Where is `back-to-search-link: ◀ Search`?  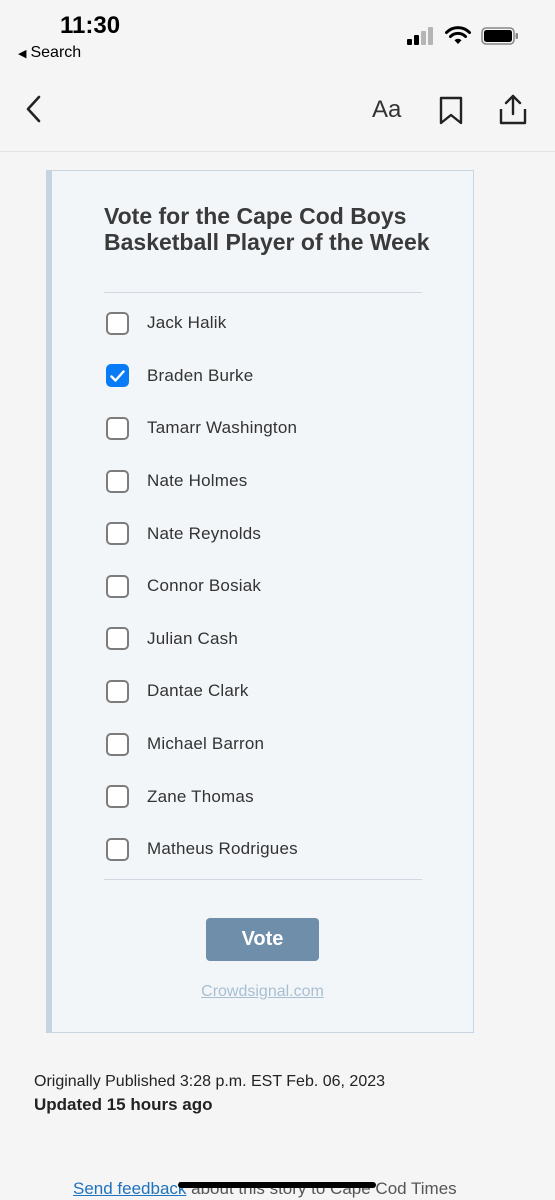 back-to-search-link: ◀ Search is located at coordinates (49, 53).